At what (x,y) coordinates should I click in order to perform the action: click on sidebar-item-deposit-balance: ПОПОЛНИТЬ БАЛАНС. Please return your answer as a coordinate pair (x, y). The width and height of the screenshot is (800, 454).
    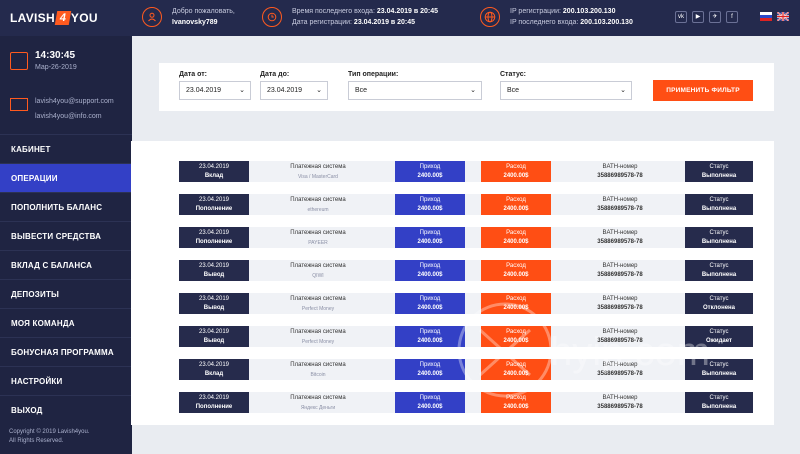
    Looking at the image, I should click on (66, 206).